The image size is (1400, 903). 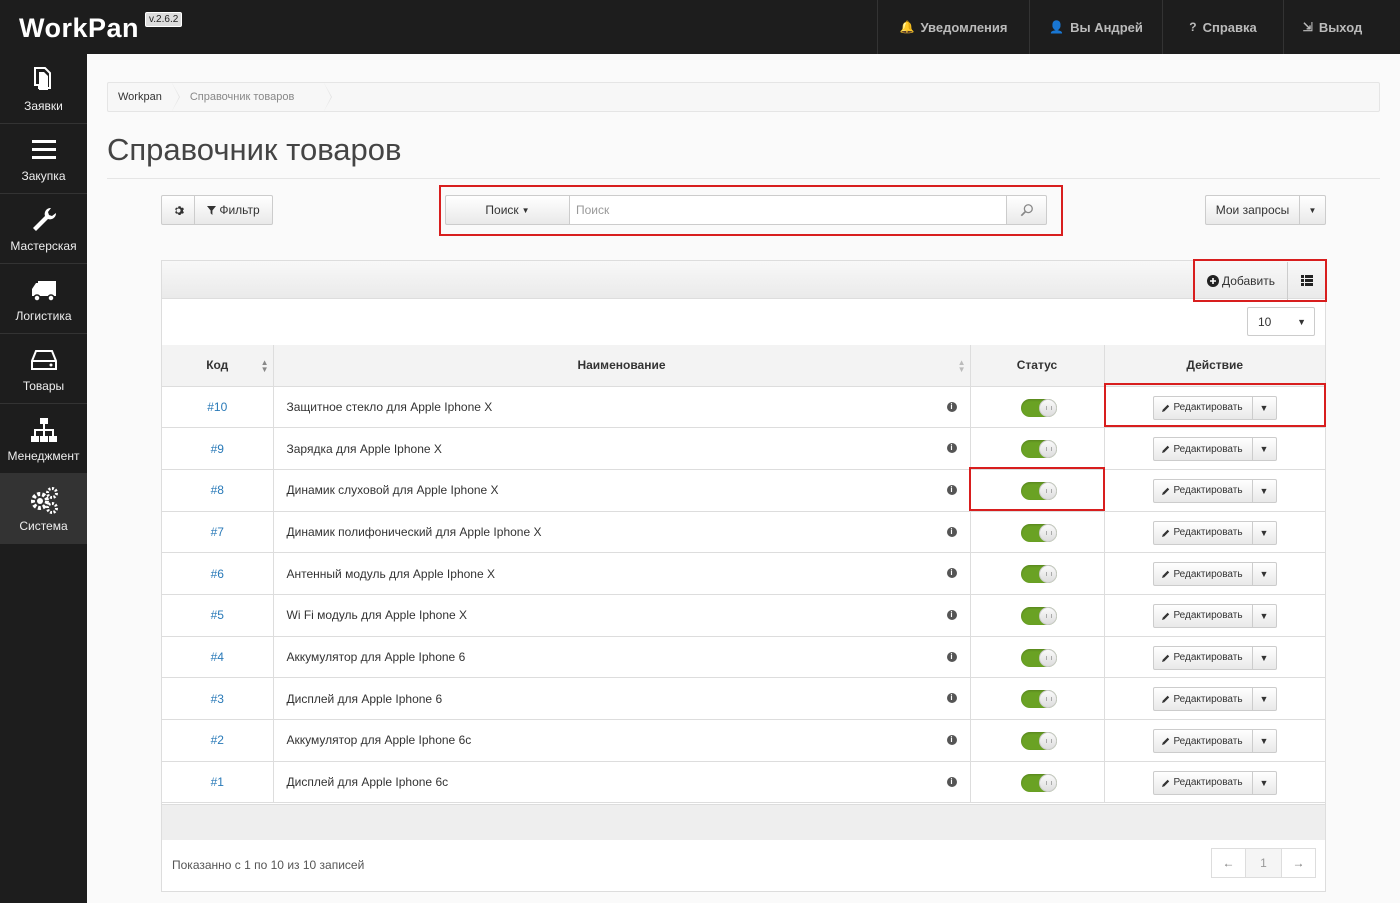 What do you see at coordinates (1332, 27) in the screenshot?
I see `topnav-item-3: ⇲ Выход` at bounding box center [1332, 27].